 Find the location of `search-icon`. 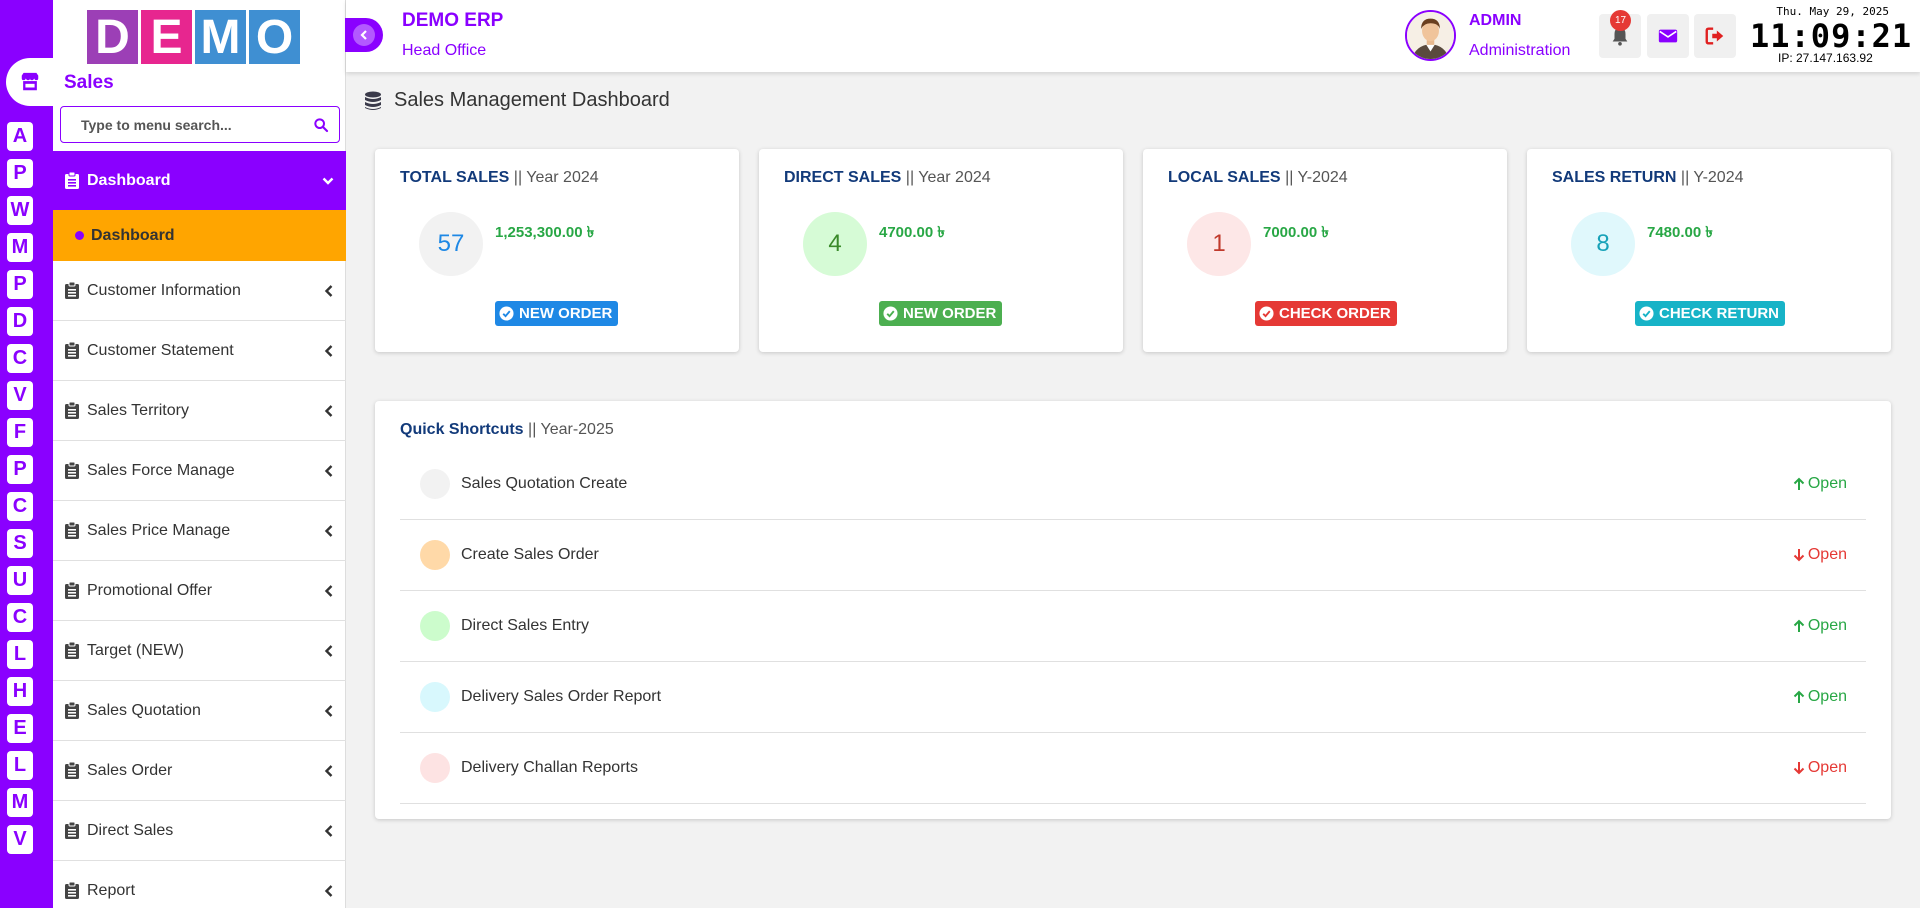

search-icon is located at coordinates (321, 125).